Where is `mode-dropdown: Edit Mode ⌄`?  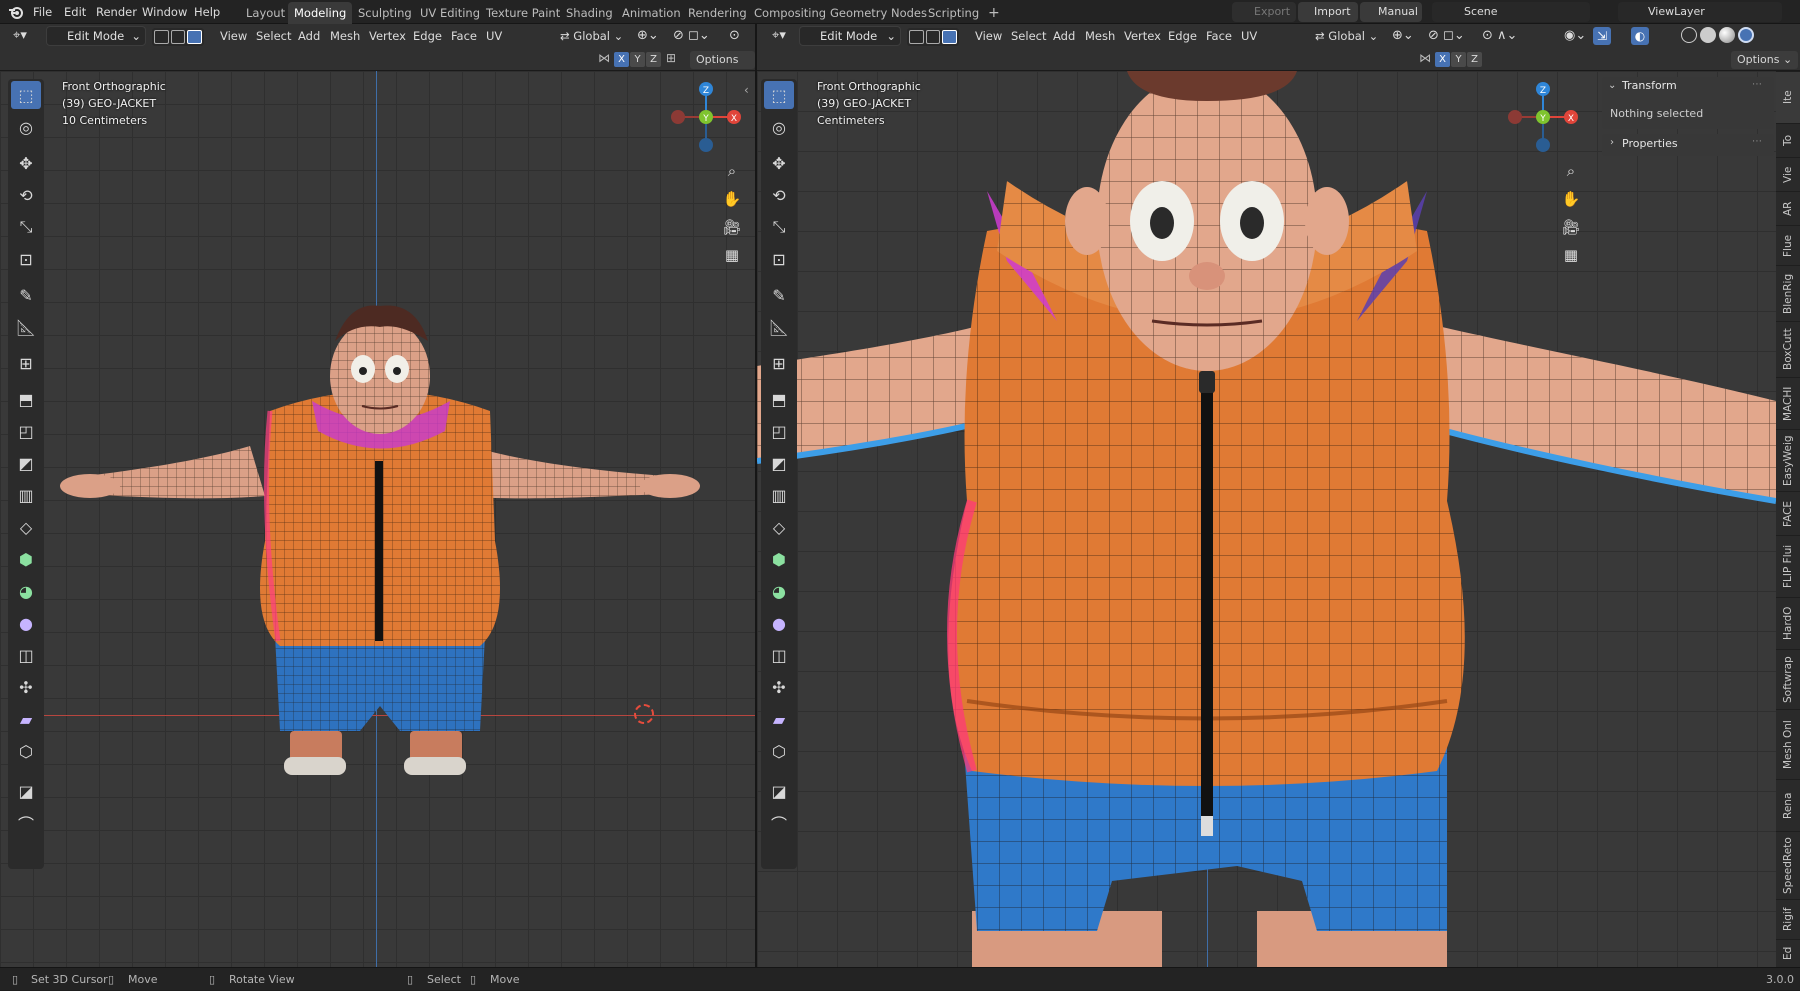 mode-dropdown: Edit Mode ⌄ is located at coordinates (850, 36).